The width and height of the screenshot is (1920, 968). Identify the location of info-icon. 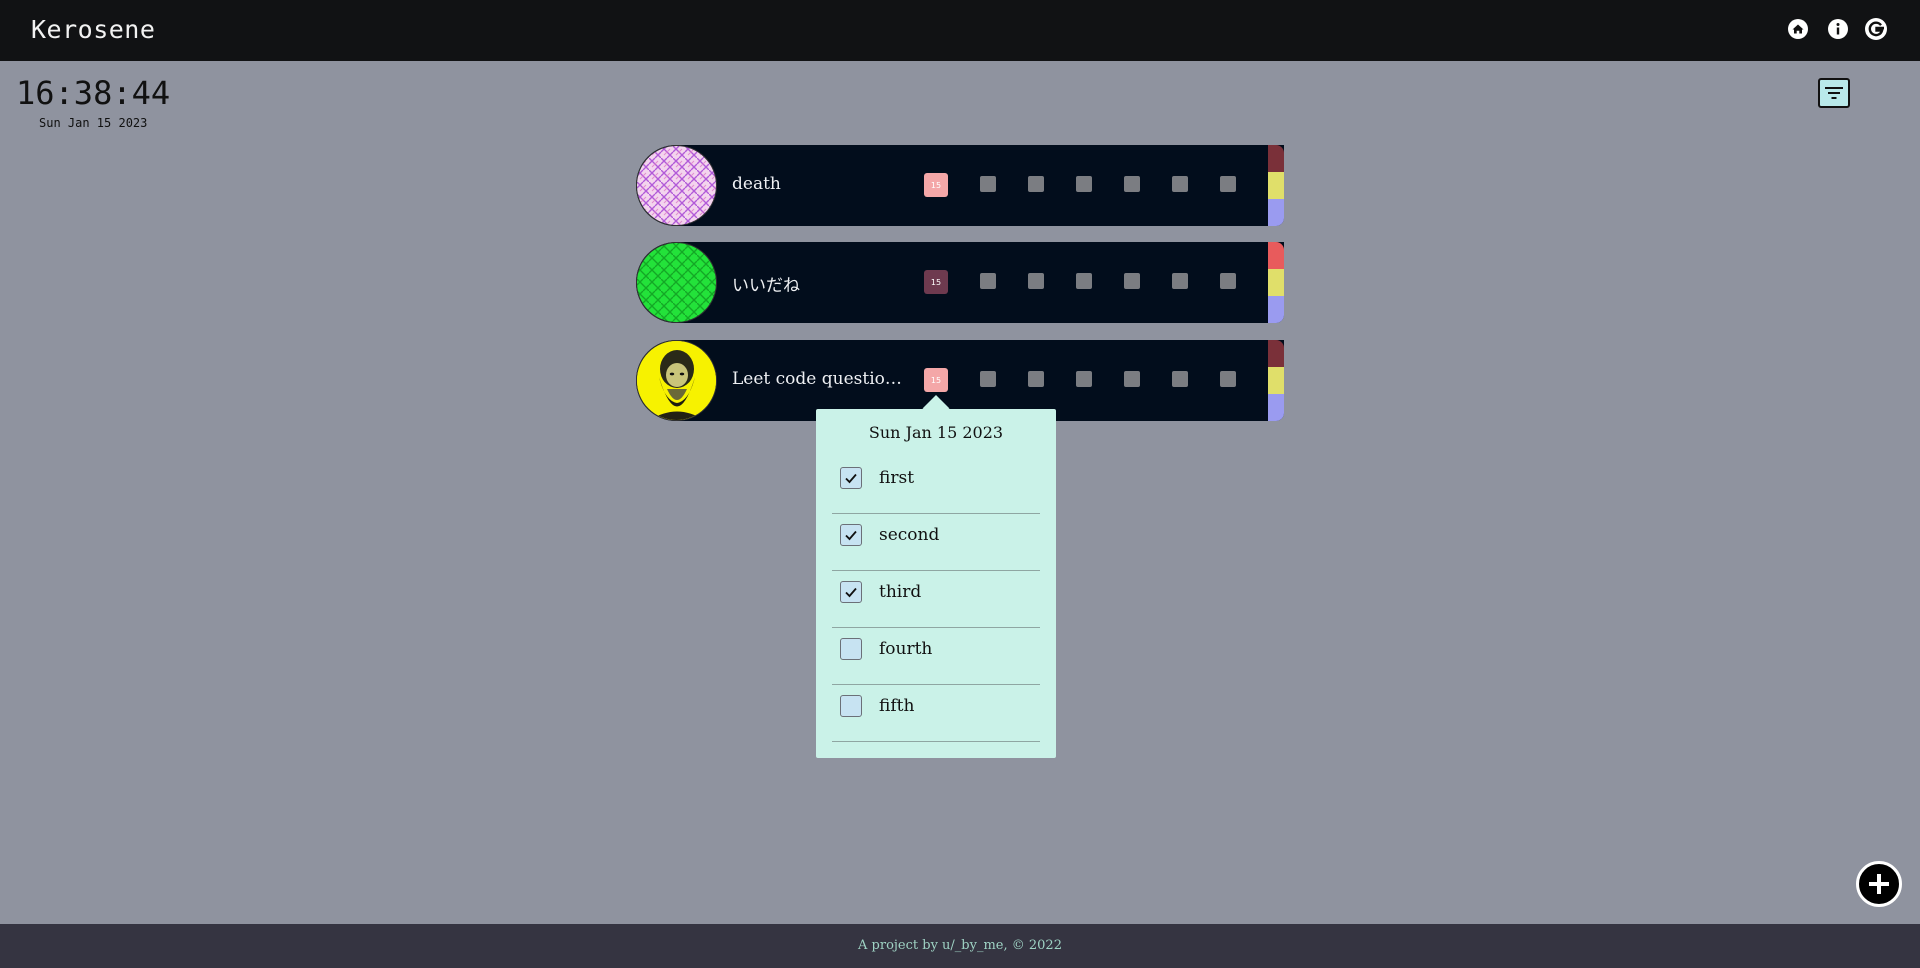
(1838, 29).